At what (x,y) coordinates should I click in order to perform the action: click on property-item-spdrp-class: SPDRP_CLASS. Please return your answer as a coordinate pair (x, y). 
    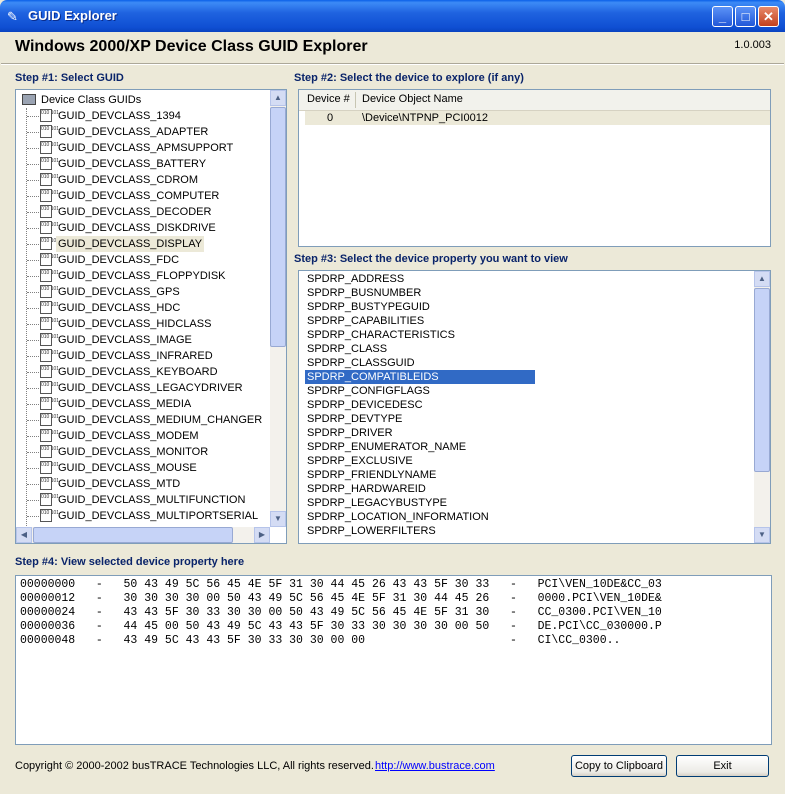
    Looking at the image, I should click on (347, 349).